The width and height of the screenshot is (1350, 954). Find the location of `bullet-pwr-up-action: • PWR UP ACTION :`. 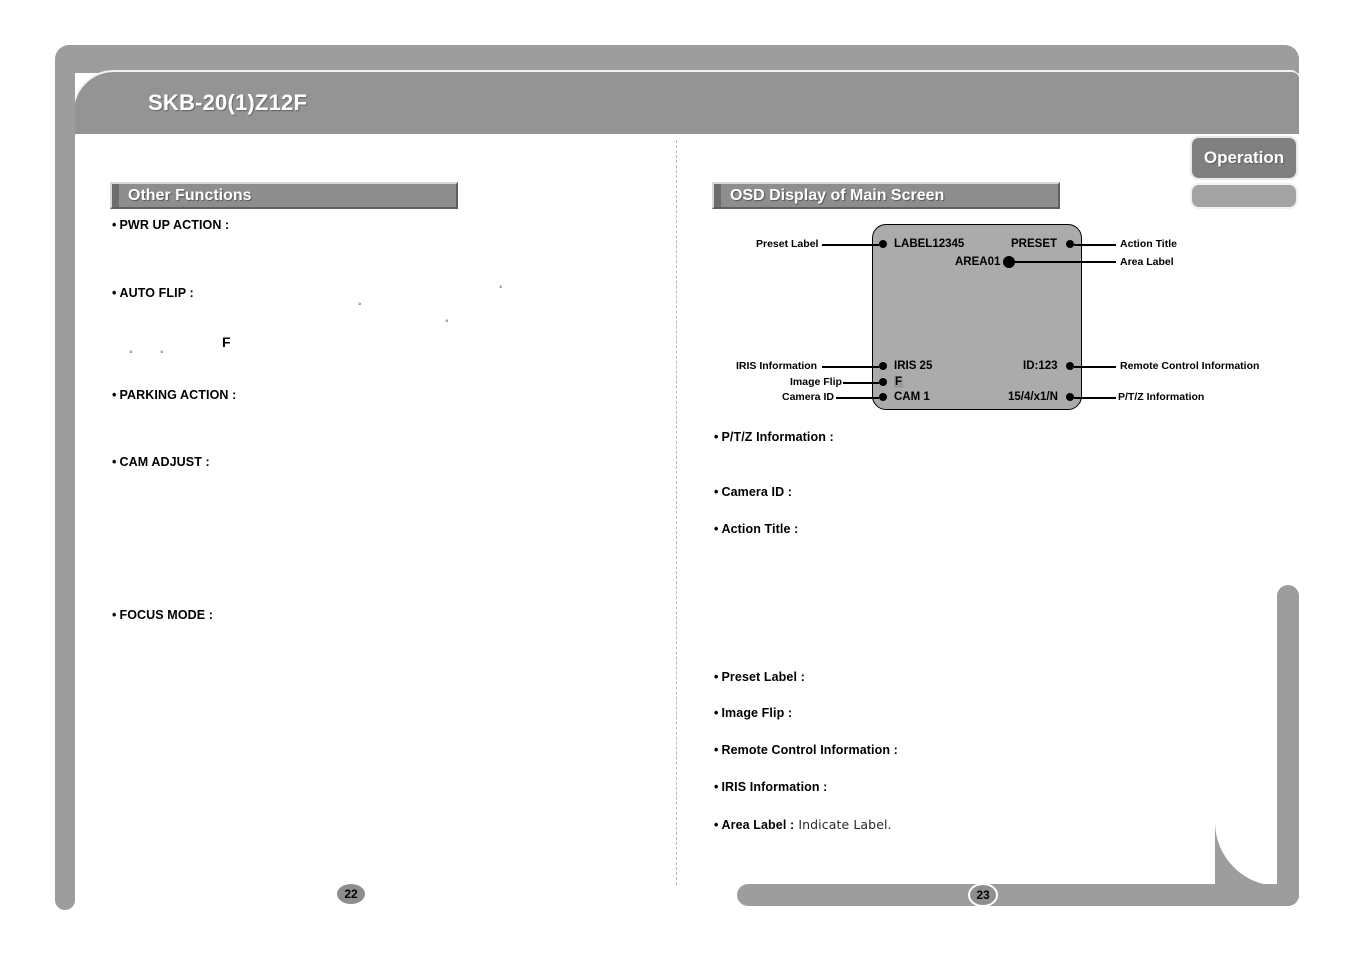

bullet-pwr-up-action: • PWR UP ACTION : is located at coordinates (170, 225).